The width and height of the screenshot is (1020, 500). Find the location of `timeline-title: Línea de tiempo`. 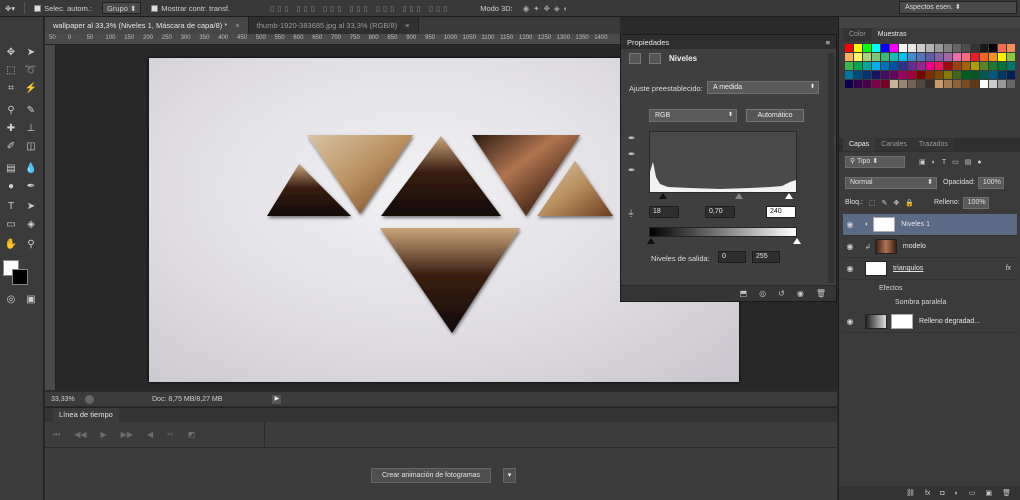

timeline-title: Línea de tiempo is located at coordinates (86, 415).